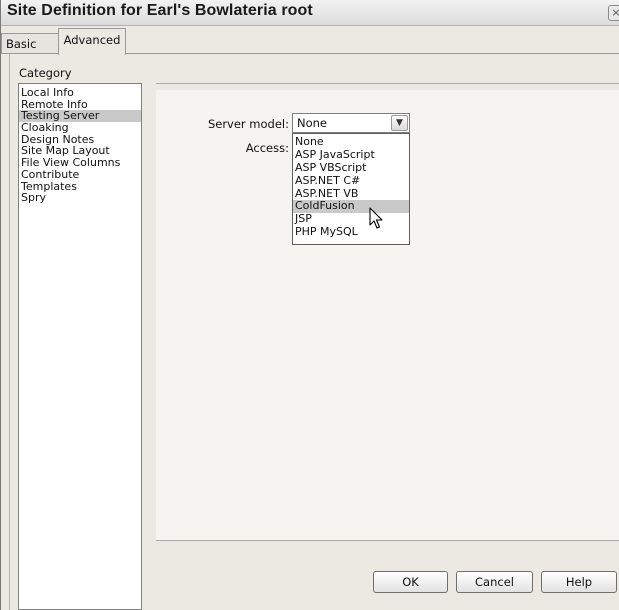  What do you see at coordinates (399, 123) in the screenshot?
I see `chevron-down-icon: ▼` at bounding box center [399, 123].